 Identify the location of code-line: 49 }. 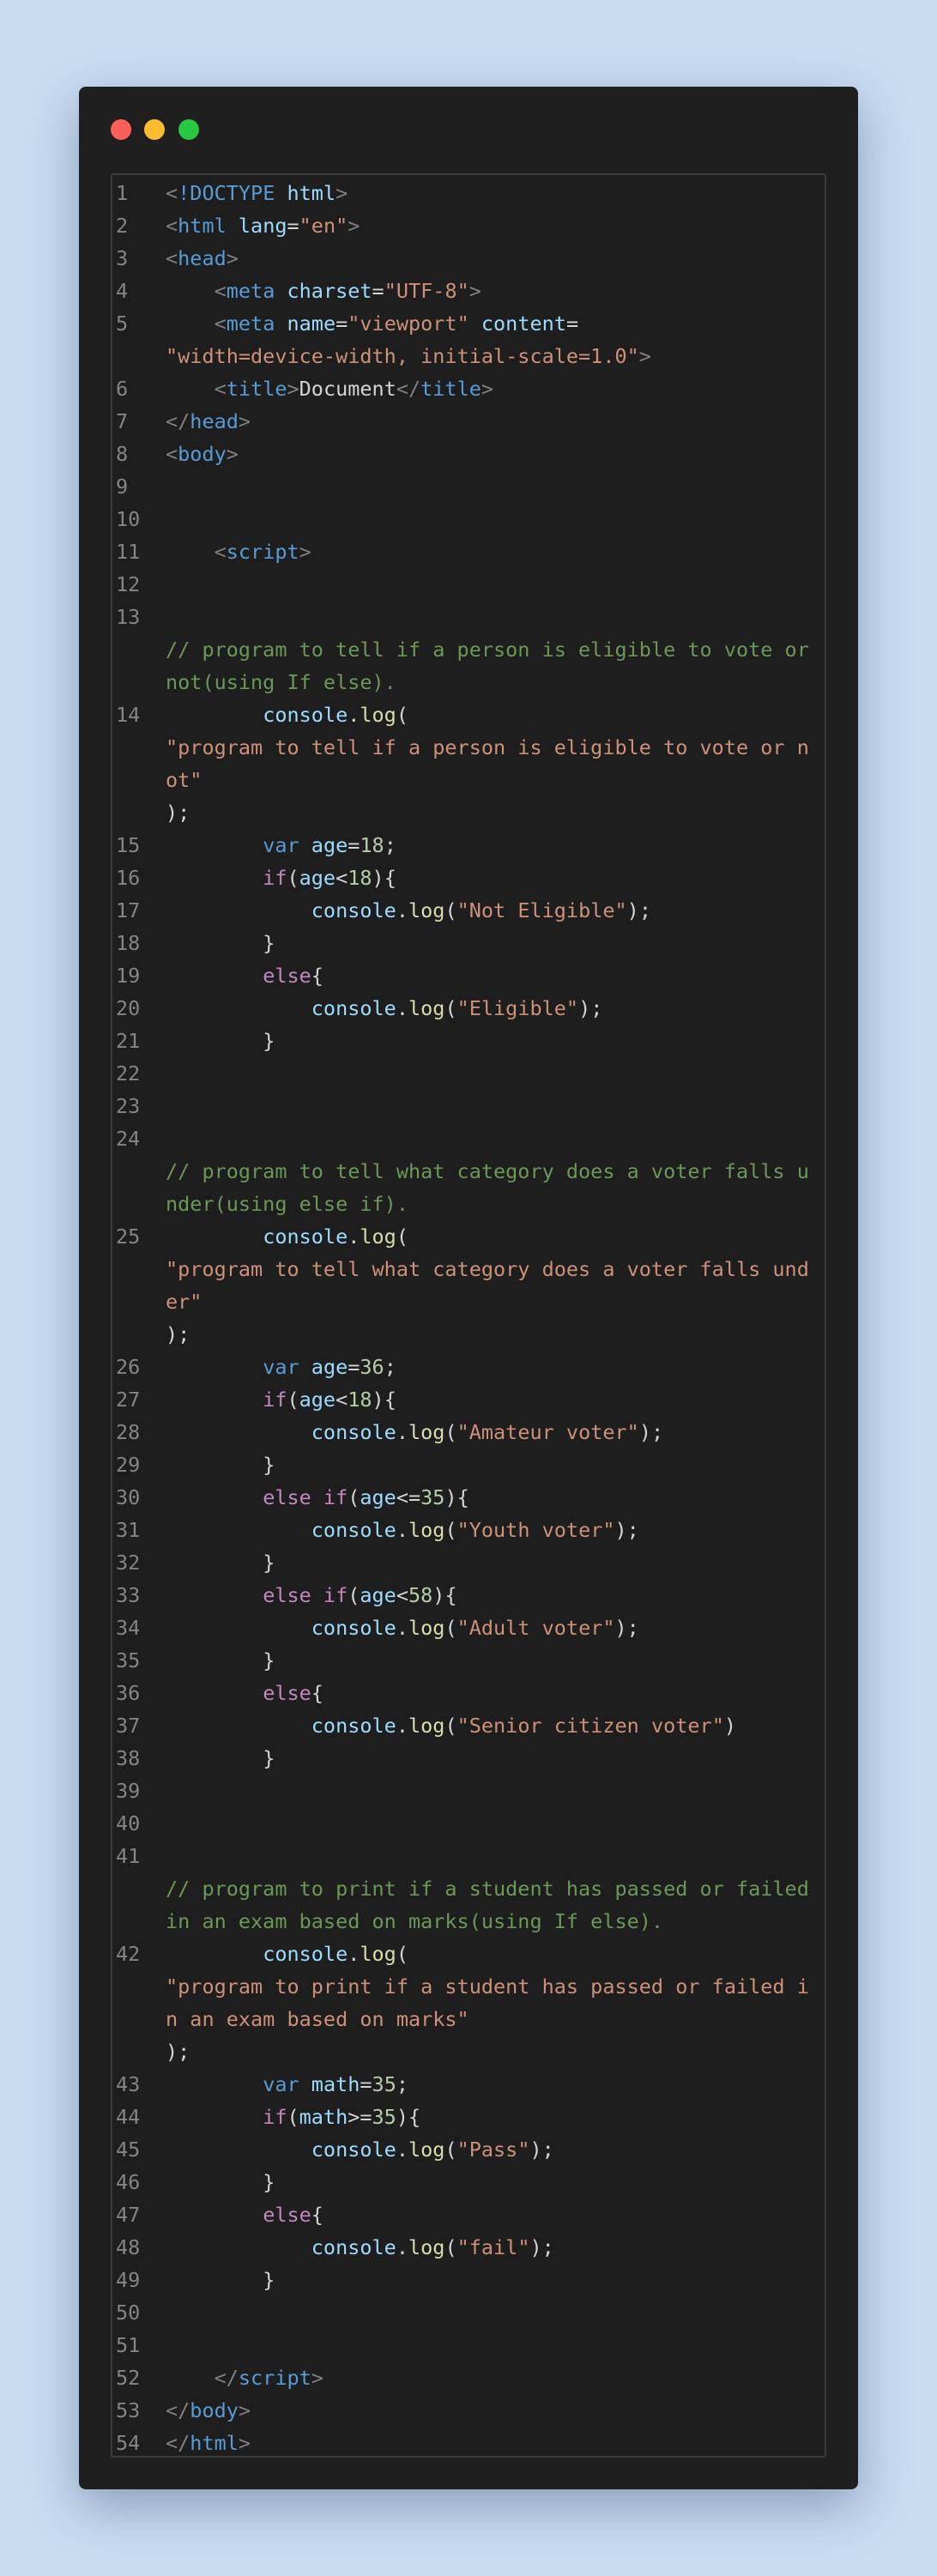
(468, 2280).